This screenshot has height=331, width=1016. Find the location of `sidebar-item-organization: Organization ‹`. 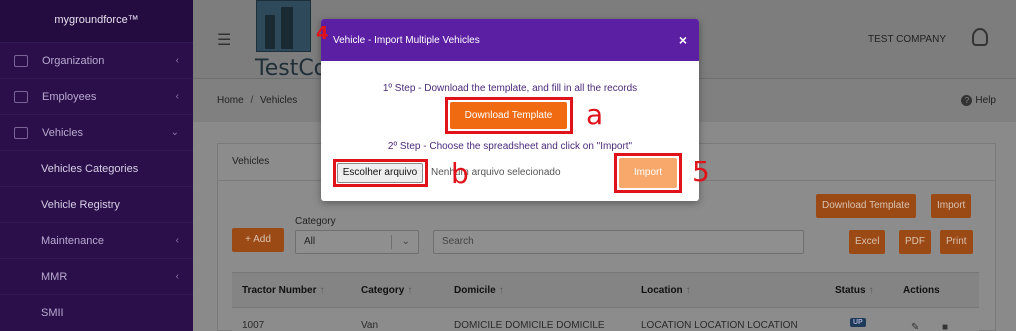

sidebar-item-organization: Organization ‹ is located at coordinates (96, 60).